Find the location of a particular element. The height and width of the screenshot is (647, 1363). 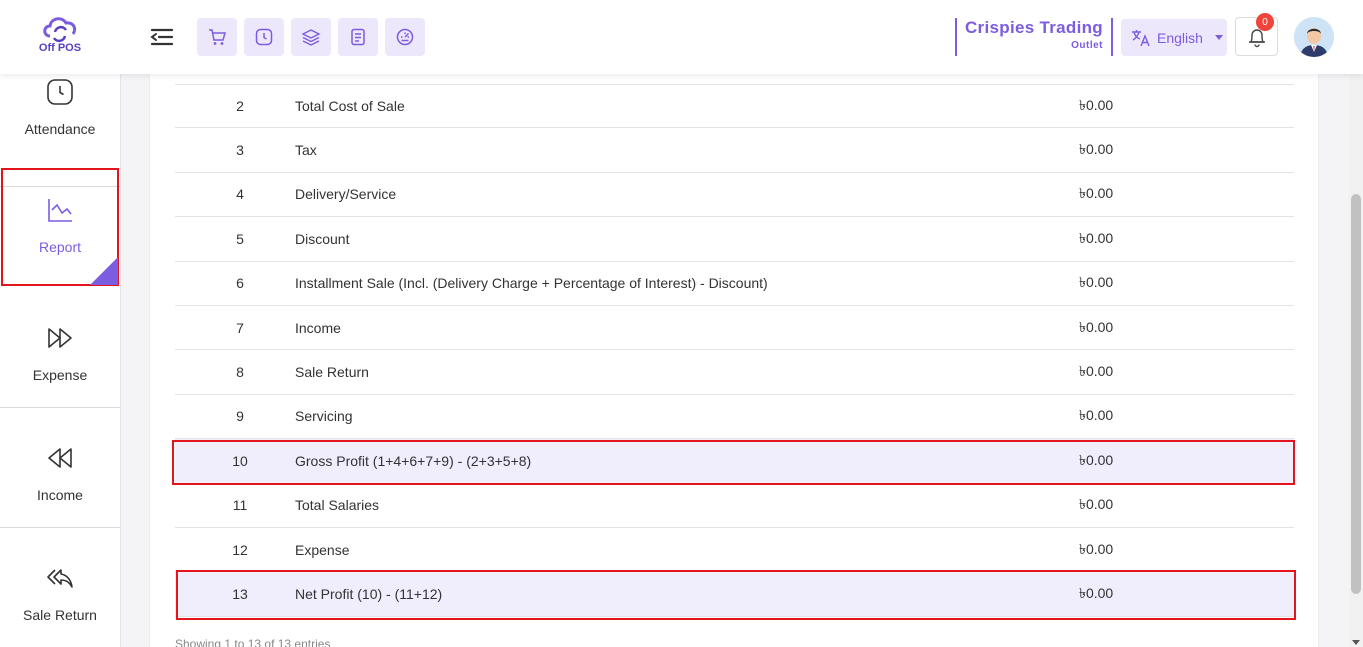

row-description: Income is located at coordinates (318, 327).